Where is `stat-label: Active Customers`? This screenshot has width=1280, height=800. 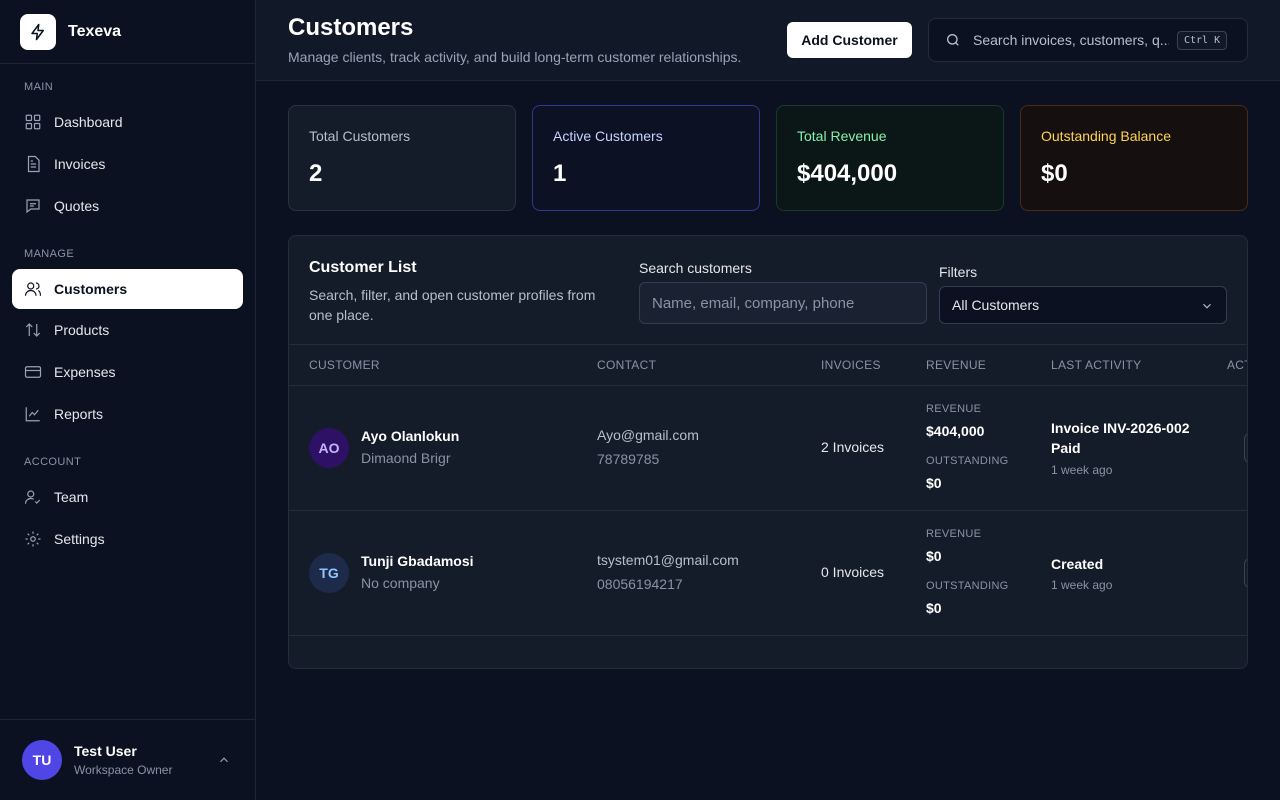 stat-label: Active Customers is located at coordinates (608, 136).